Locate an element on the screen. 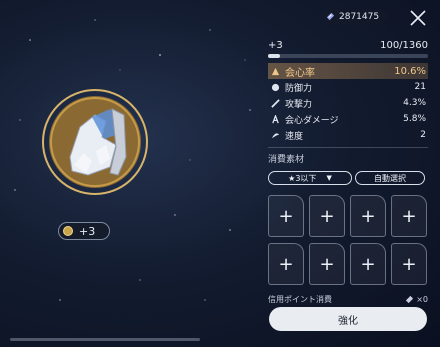 This screenshot has height=347, width=440. material-slots: + + + + + + + + is located at coordinates (348, 240).